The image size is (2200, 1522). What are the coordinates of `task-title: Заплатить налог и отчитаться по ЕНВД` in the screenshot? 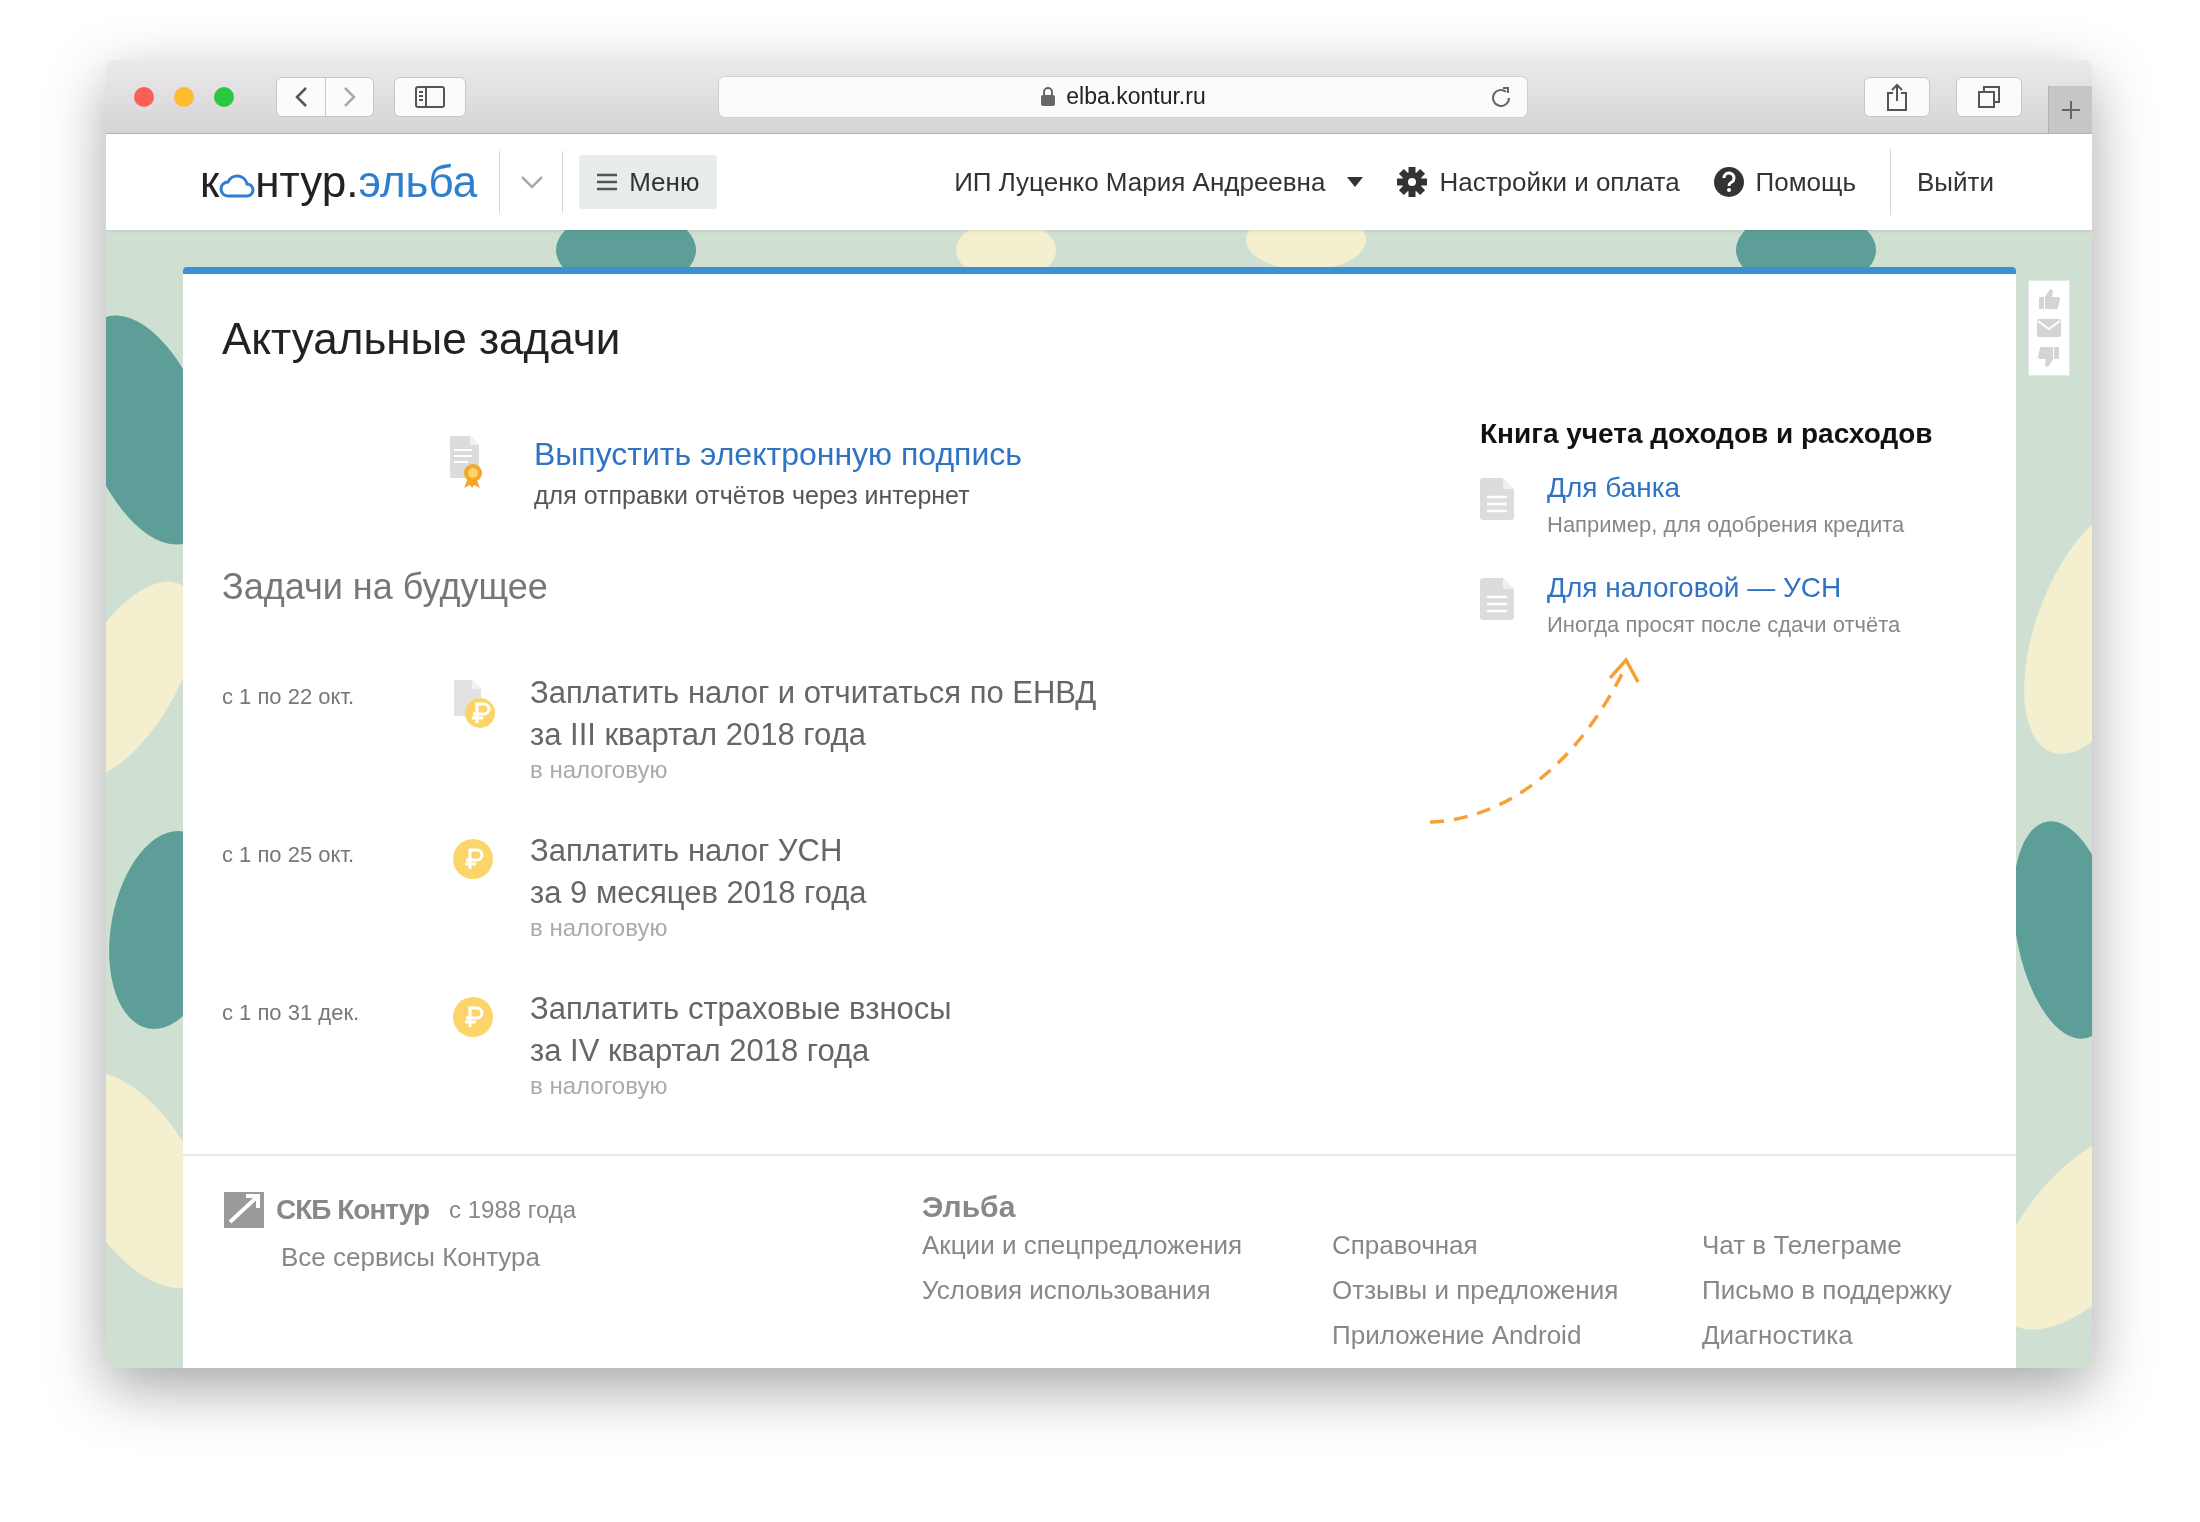 It's located at (813, 692).